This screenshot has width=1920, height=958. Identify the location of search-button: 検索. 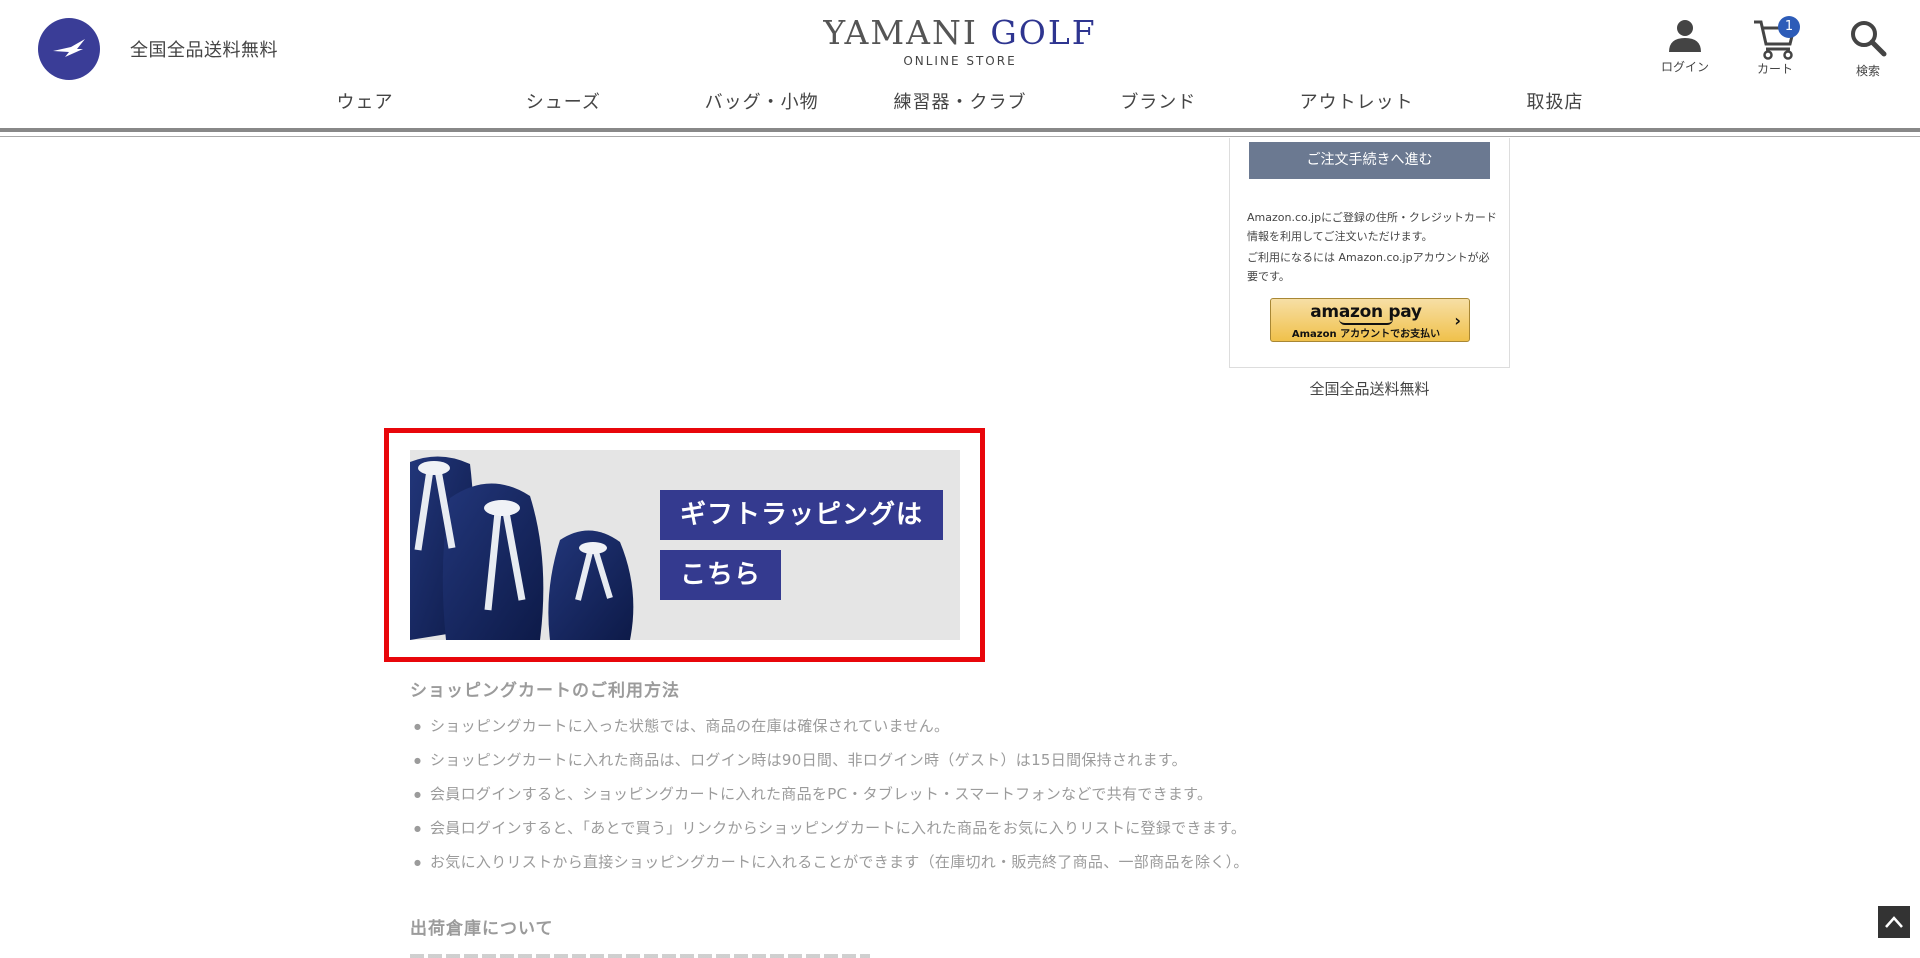
(1868, 48).